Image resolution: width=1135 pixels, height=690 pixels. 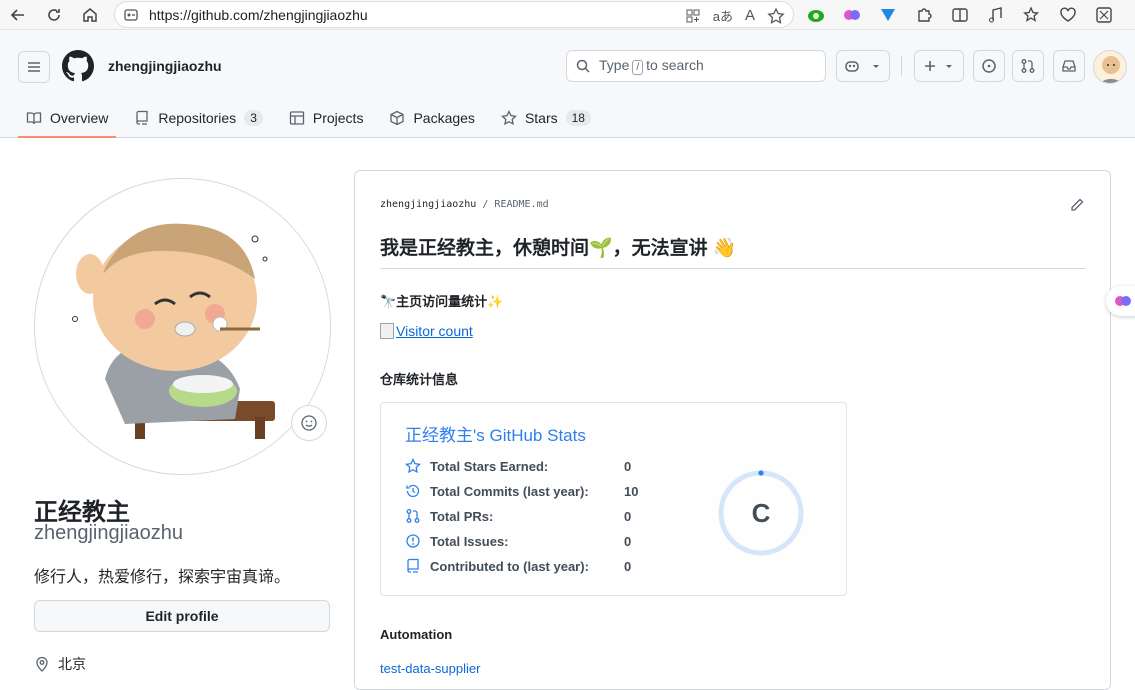 I want to click on stat-label: Contributed to (last year):, so click(x=509, y=566).